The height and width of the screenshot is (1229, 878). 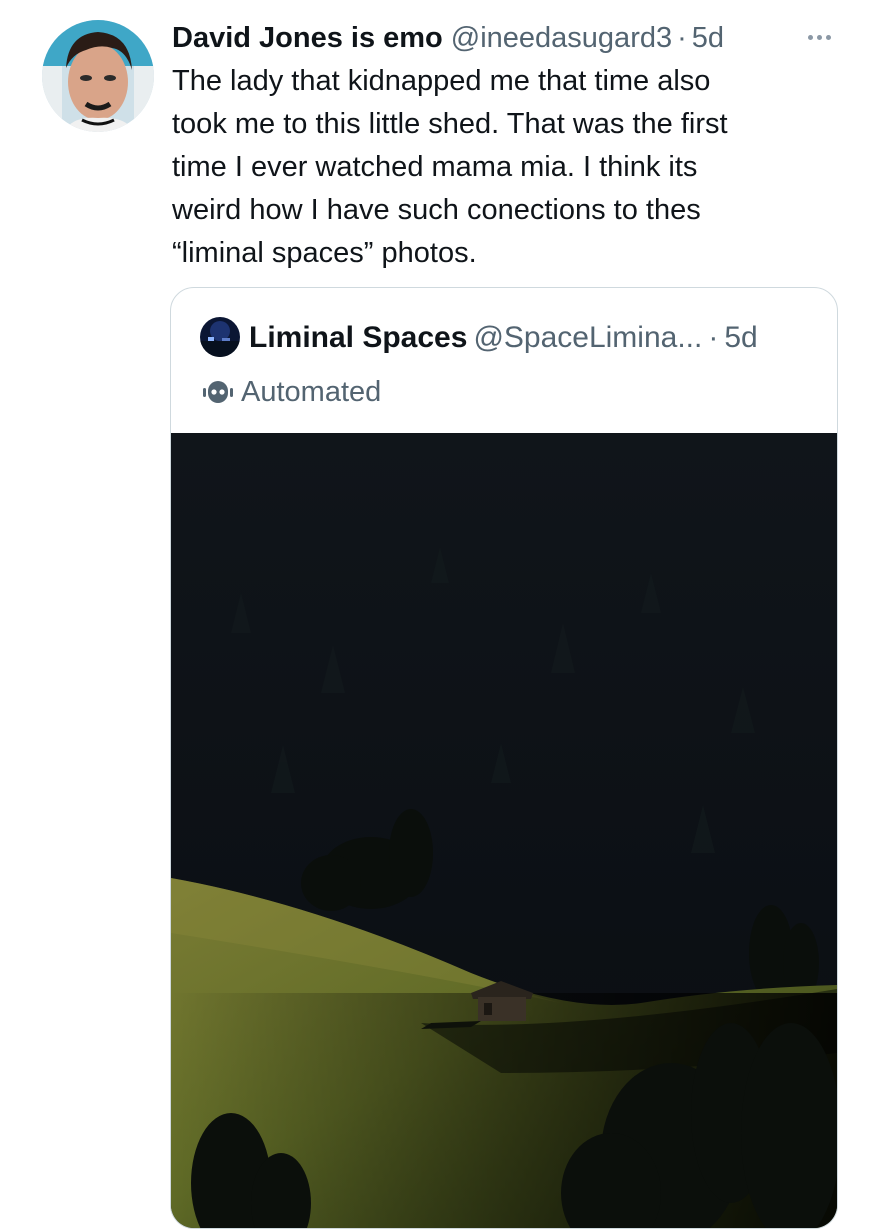 What do you see at coordinates (436, 210) in the screenshot?
I see `tweet-text-line: weird how I have such conections to thes` at bounding box center [436, 210].